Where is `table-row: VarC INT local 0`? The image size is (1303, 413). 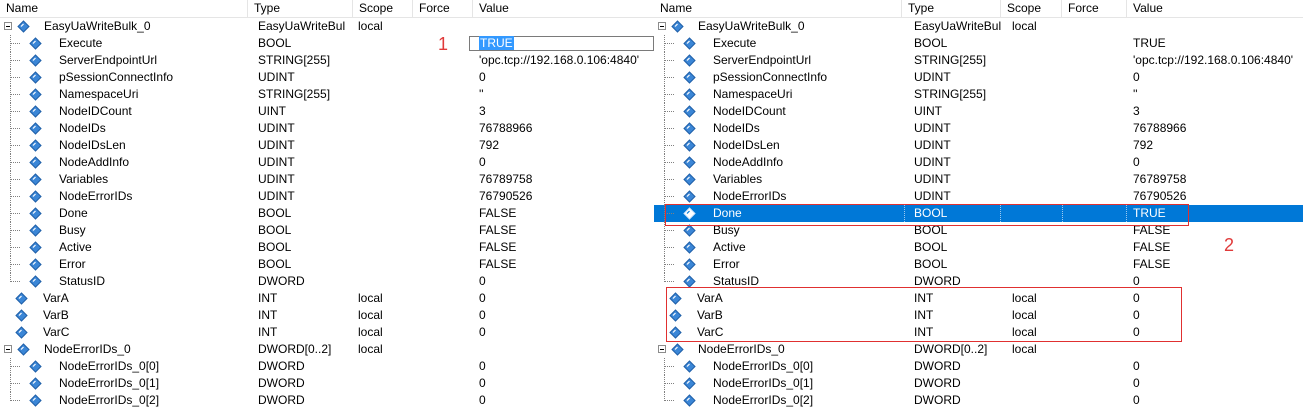 table-row: VarC INT local 0 is located at coordinates (327, 332).